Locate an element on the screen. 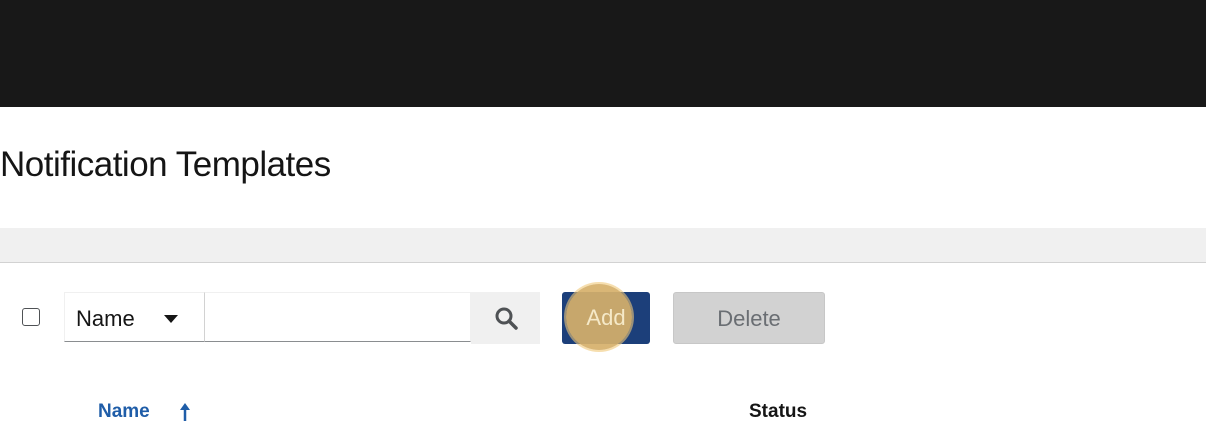 The height and width of the screenshot is (446, 1206). sort-ascending-icon is located at coordinates (185, 412).